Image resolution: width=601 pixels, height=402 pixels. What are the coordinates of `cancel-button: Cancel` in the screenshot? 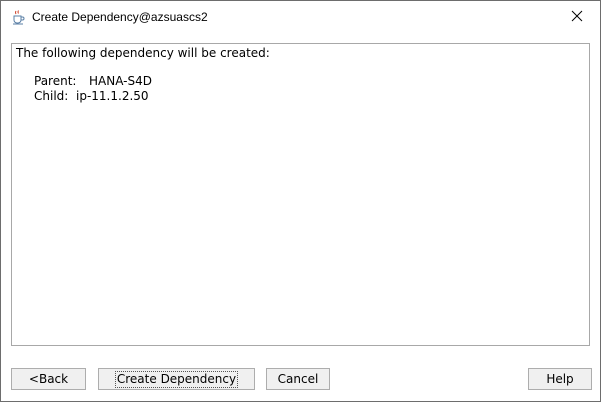 It's located at (298, 379).